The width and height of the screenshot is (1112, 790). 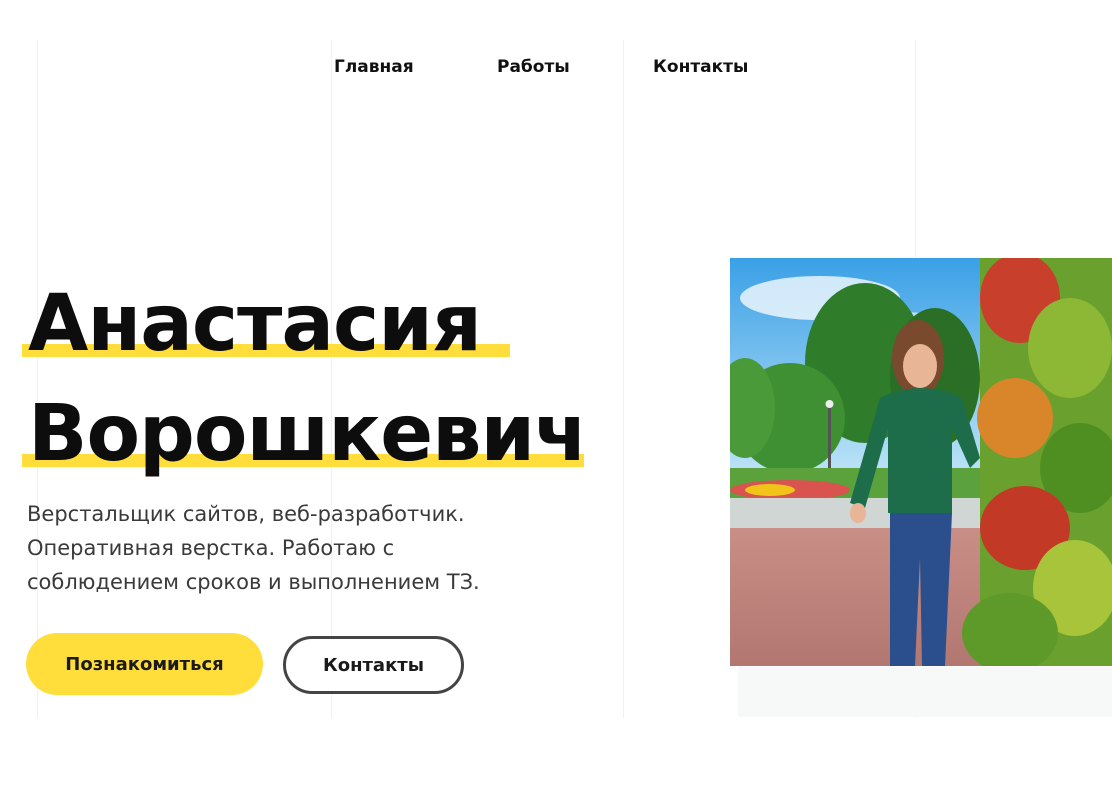 What do you see at coordinates (255, 324) in the screenshot?
I see `hero-first-name: Анастасия` at bounding box center [255, 324].